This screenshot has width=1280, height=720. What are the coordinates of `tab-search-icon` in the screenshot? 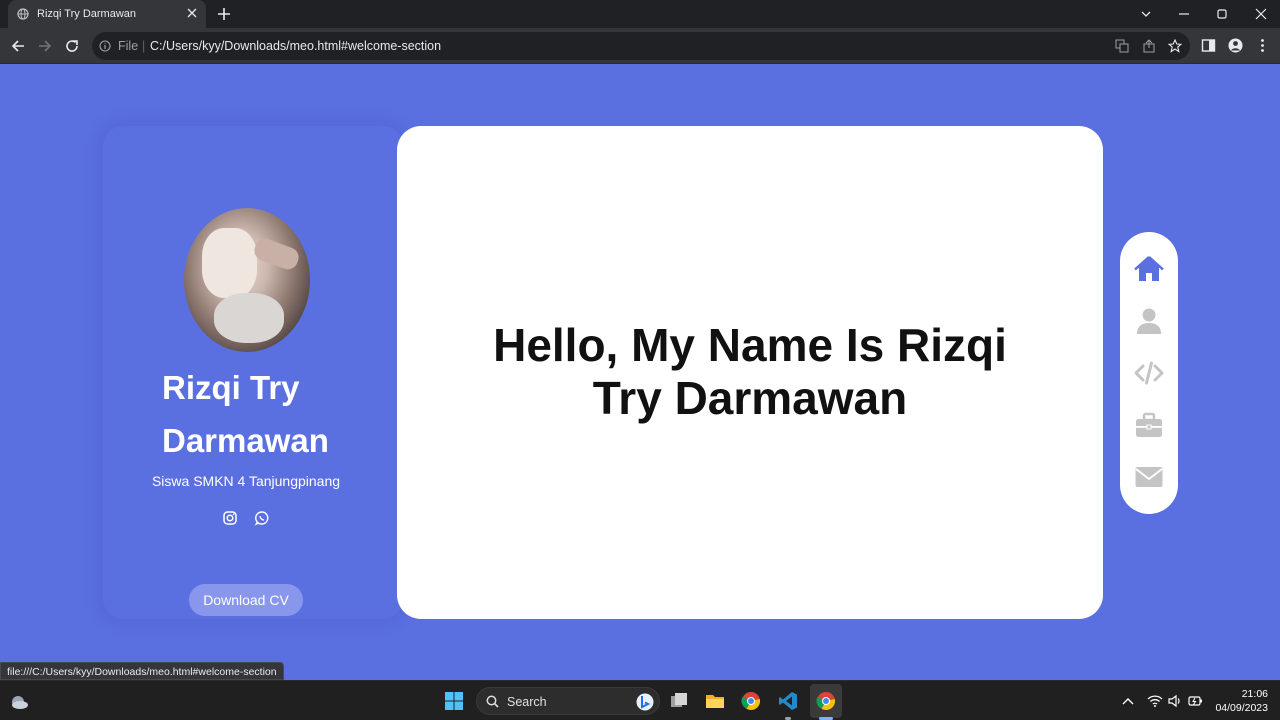 It's located at (1146, 14).